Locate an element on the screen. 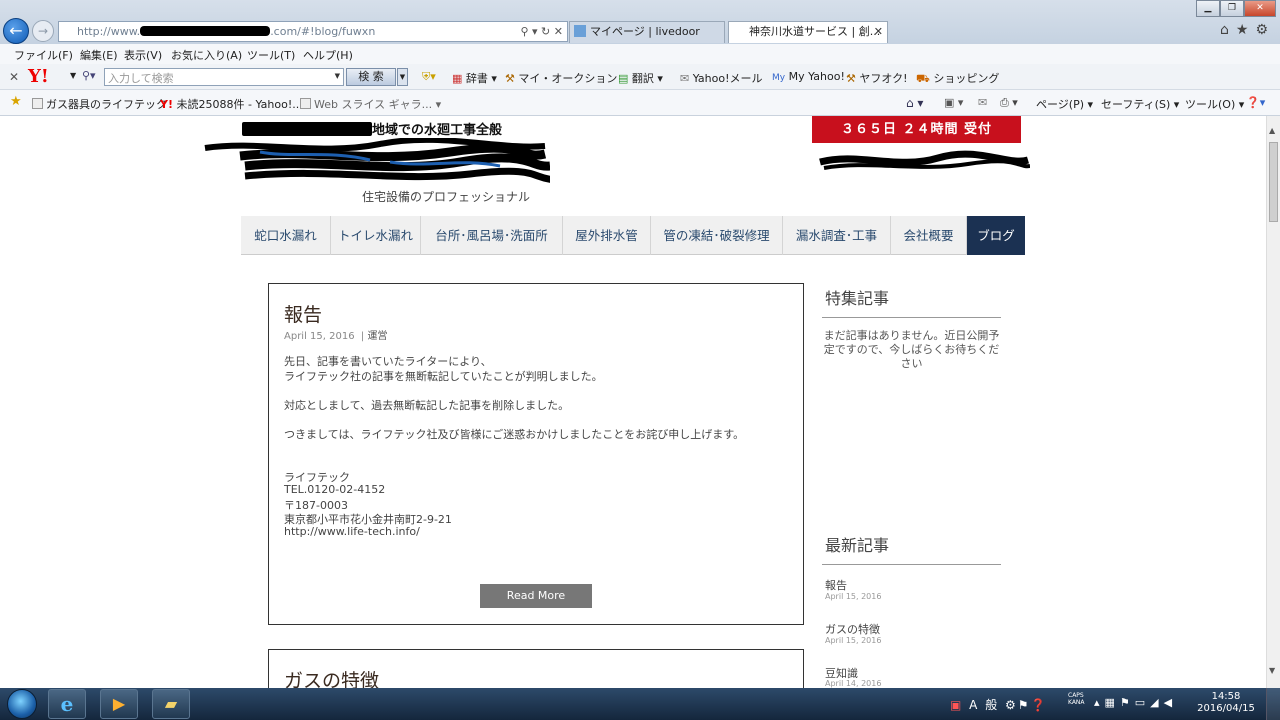 This screenshot has width=1280, height=720. menu-tools: ツール(T) is located at coordinates (271, 55).